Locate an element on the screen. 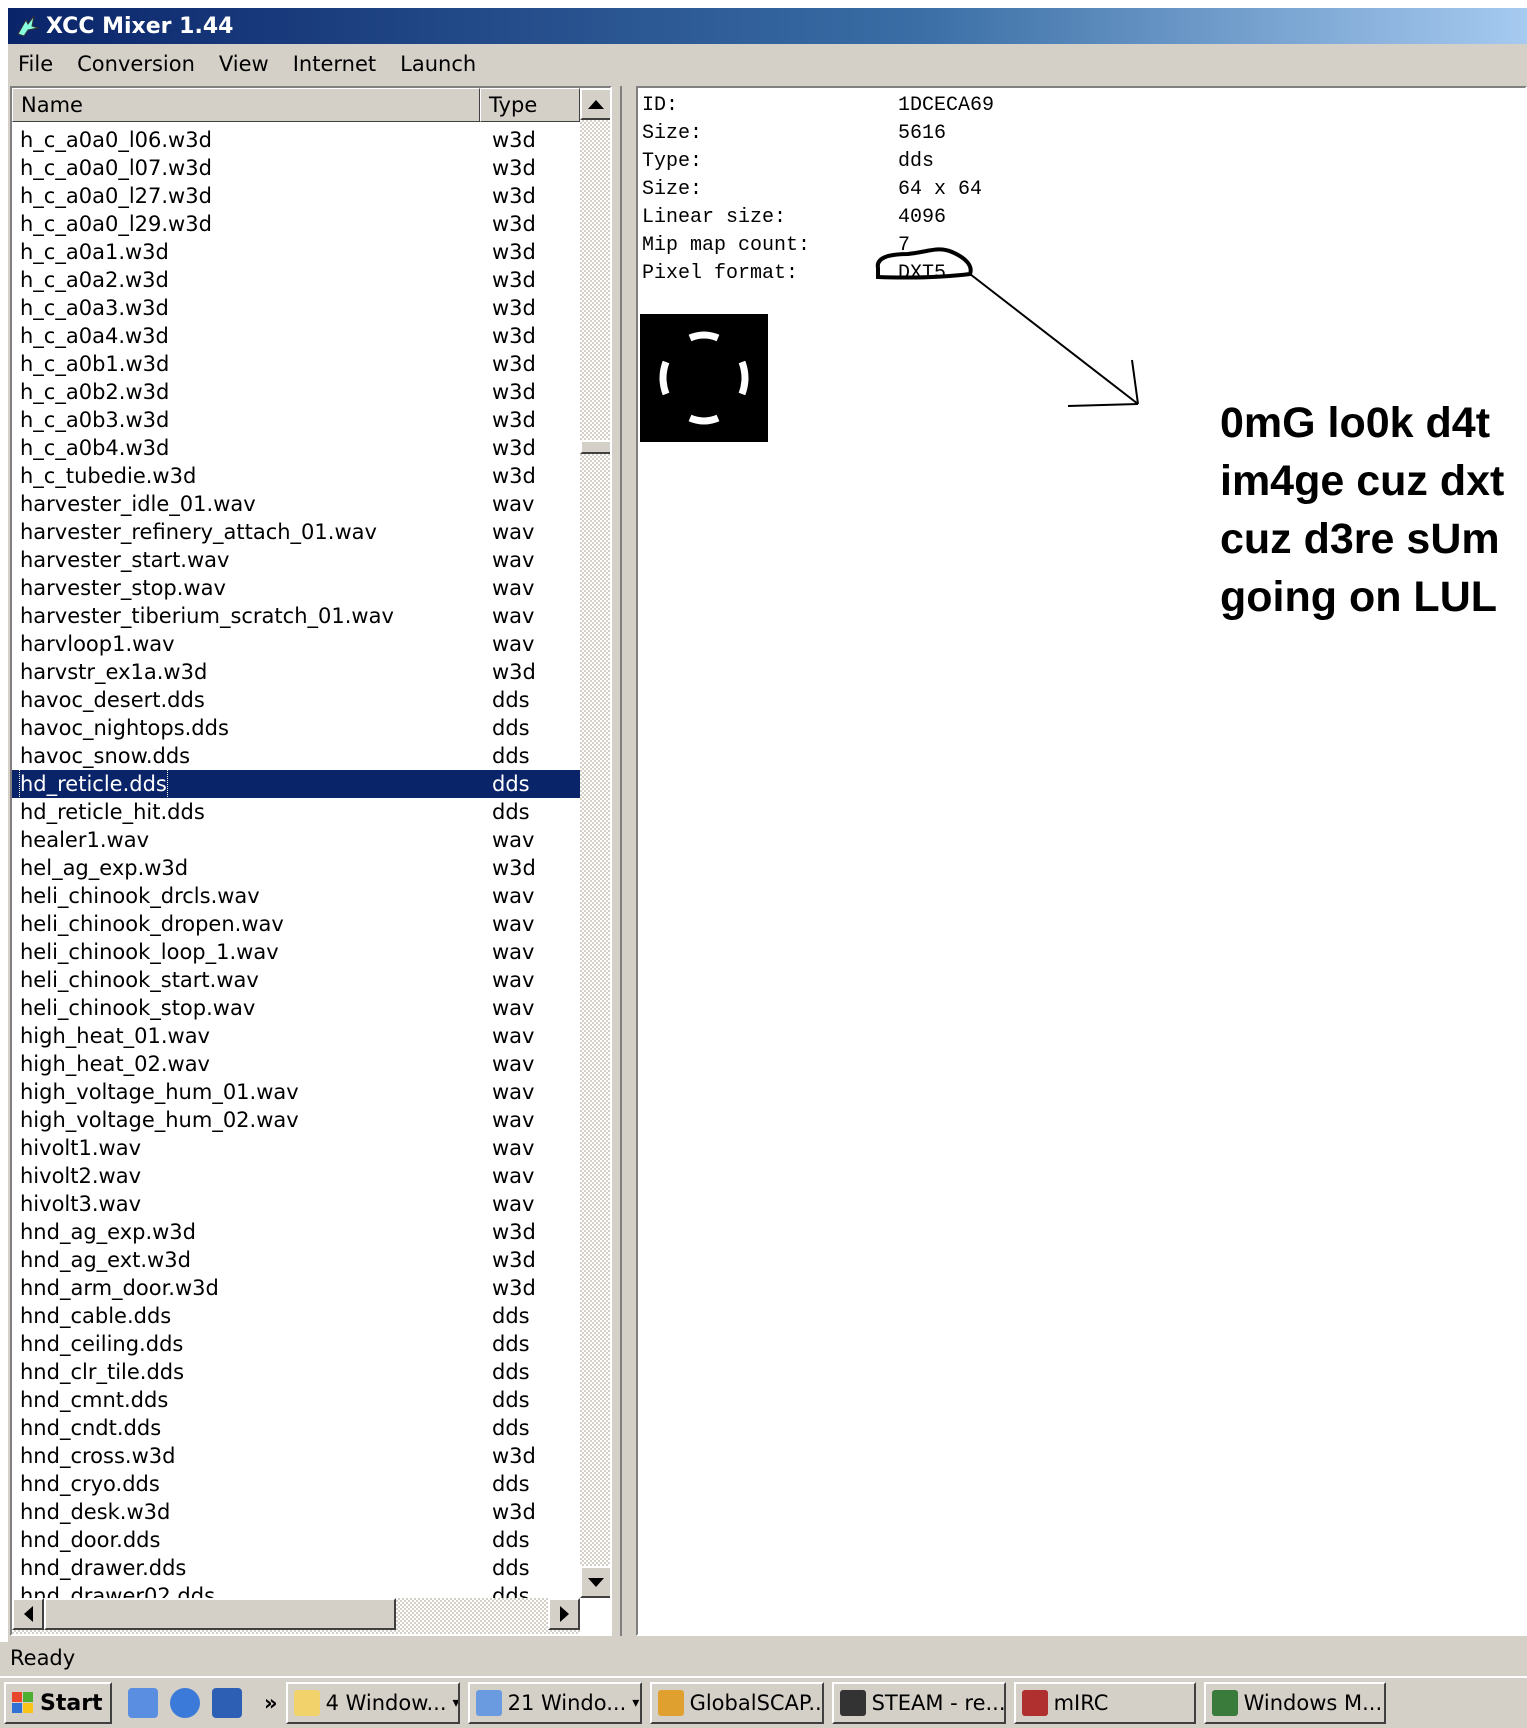 The image size is (1527, 1728). file-row: hd_reticle.dds dds is located at coordinates (296, 784).